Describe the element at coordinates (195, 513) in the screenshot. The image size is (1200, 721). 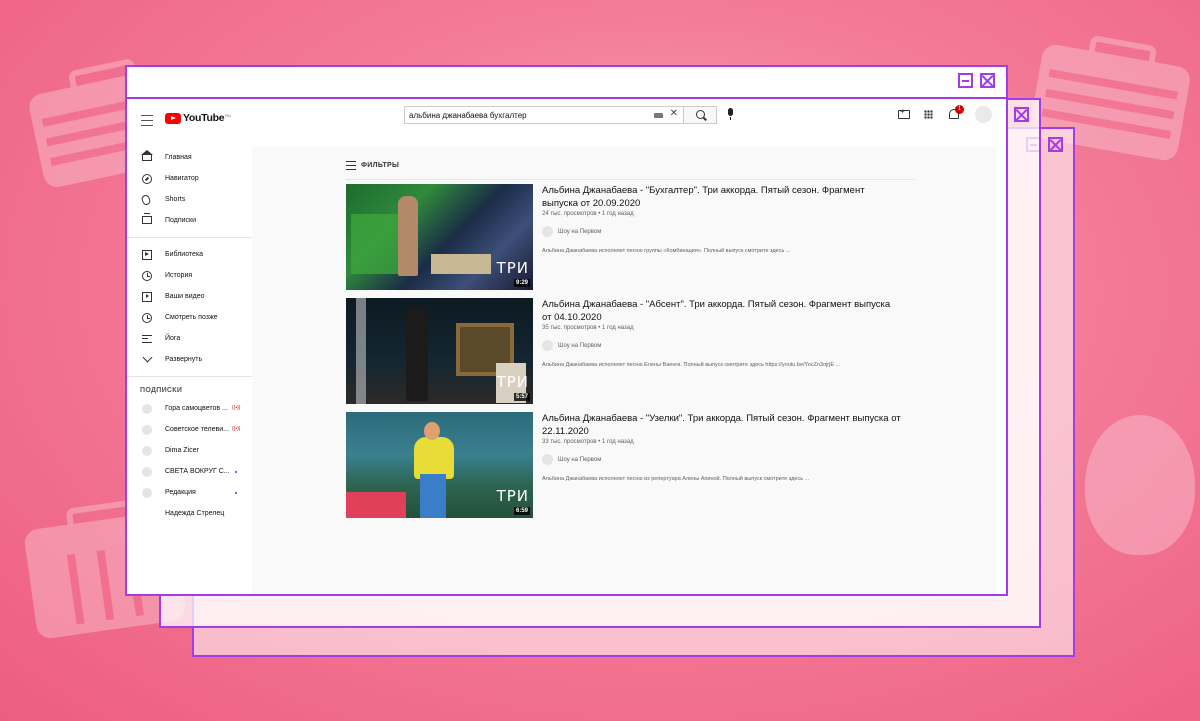
I see `subscription-name: Надежда Стрелец` at that location.